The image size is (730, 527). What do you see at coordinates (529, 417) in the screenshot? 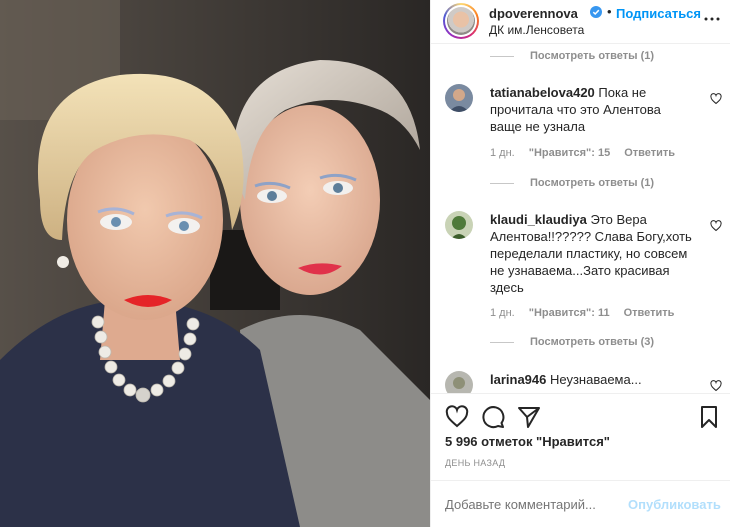
I see `share-paper-plane-icon` at bounding box center [529, 417].